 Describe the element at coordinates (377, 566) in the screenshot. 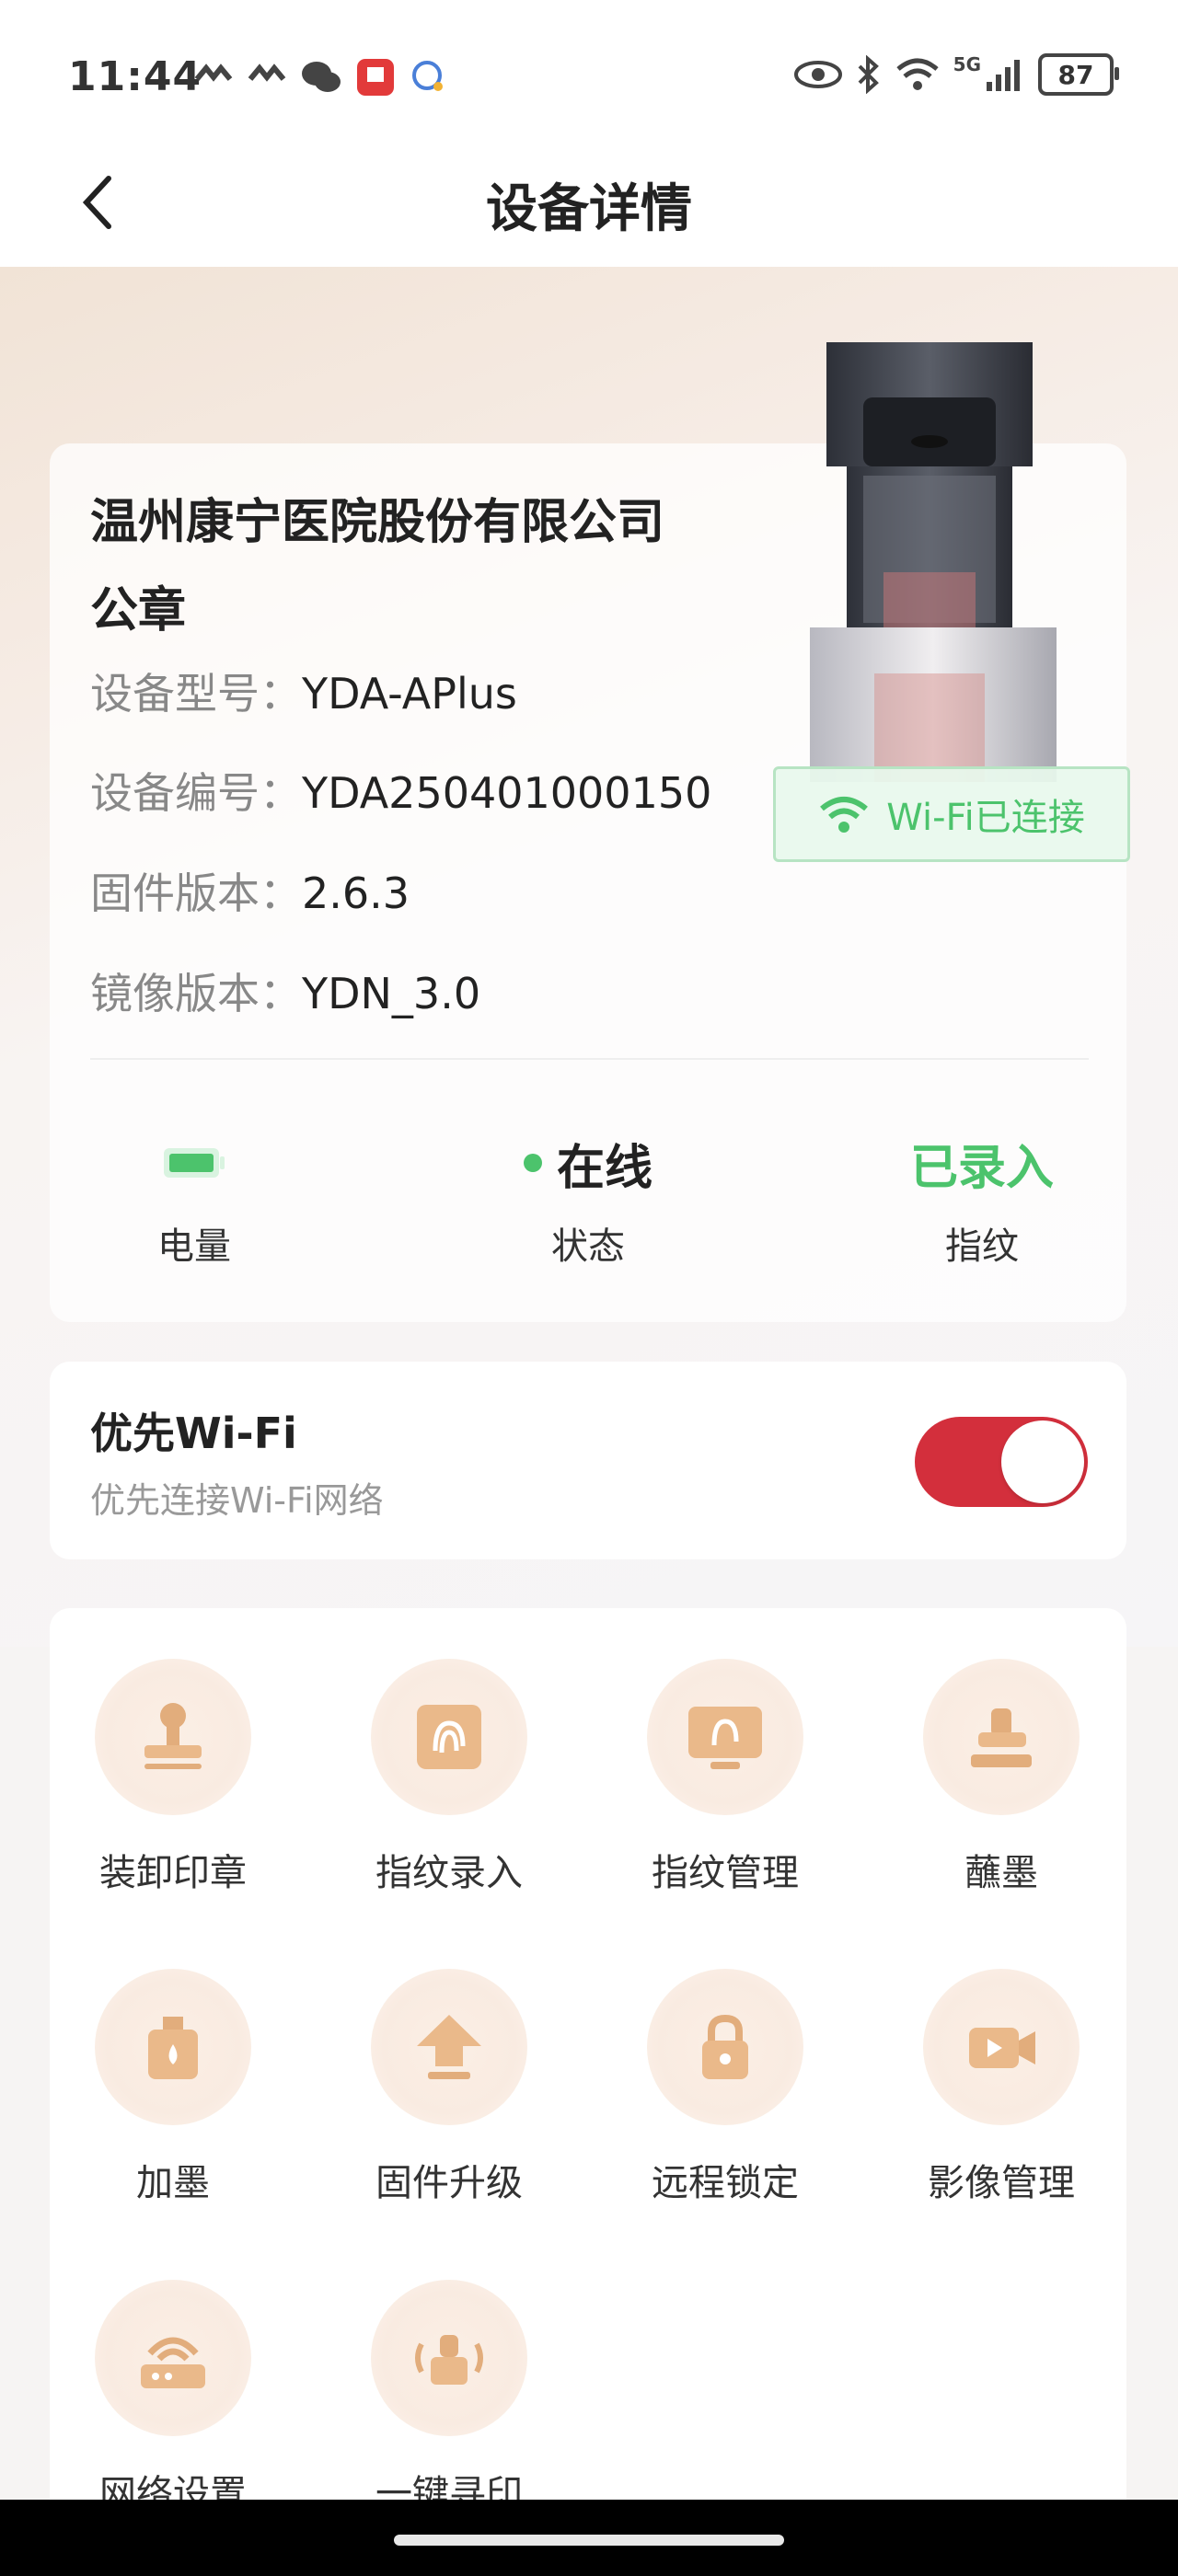

I see `device-name: 温州康宁医院股份有限公司公章` at that location.